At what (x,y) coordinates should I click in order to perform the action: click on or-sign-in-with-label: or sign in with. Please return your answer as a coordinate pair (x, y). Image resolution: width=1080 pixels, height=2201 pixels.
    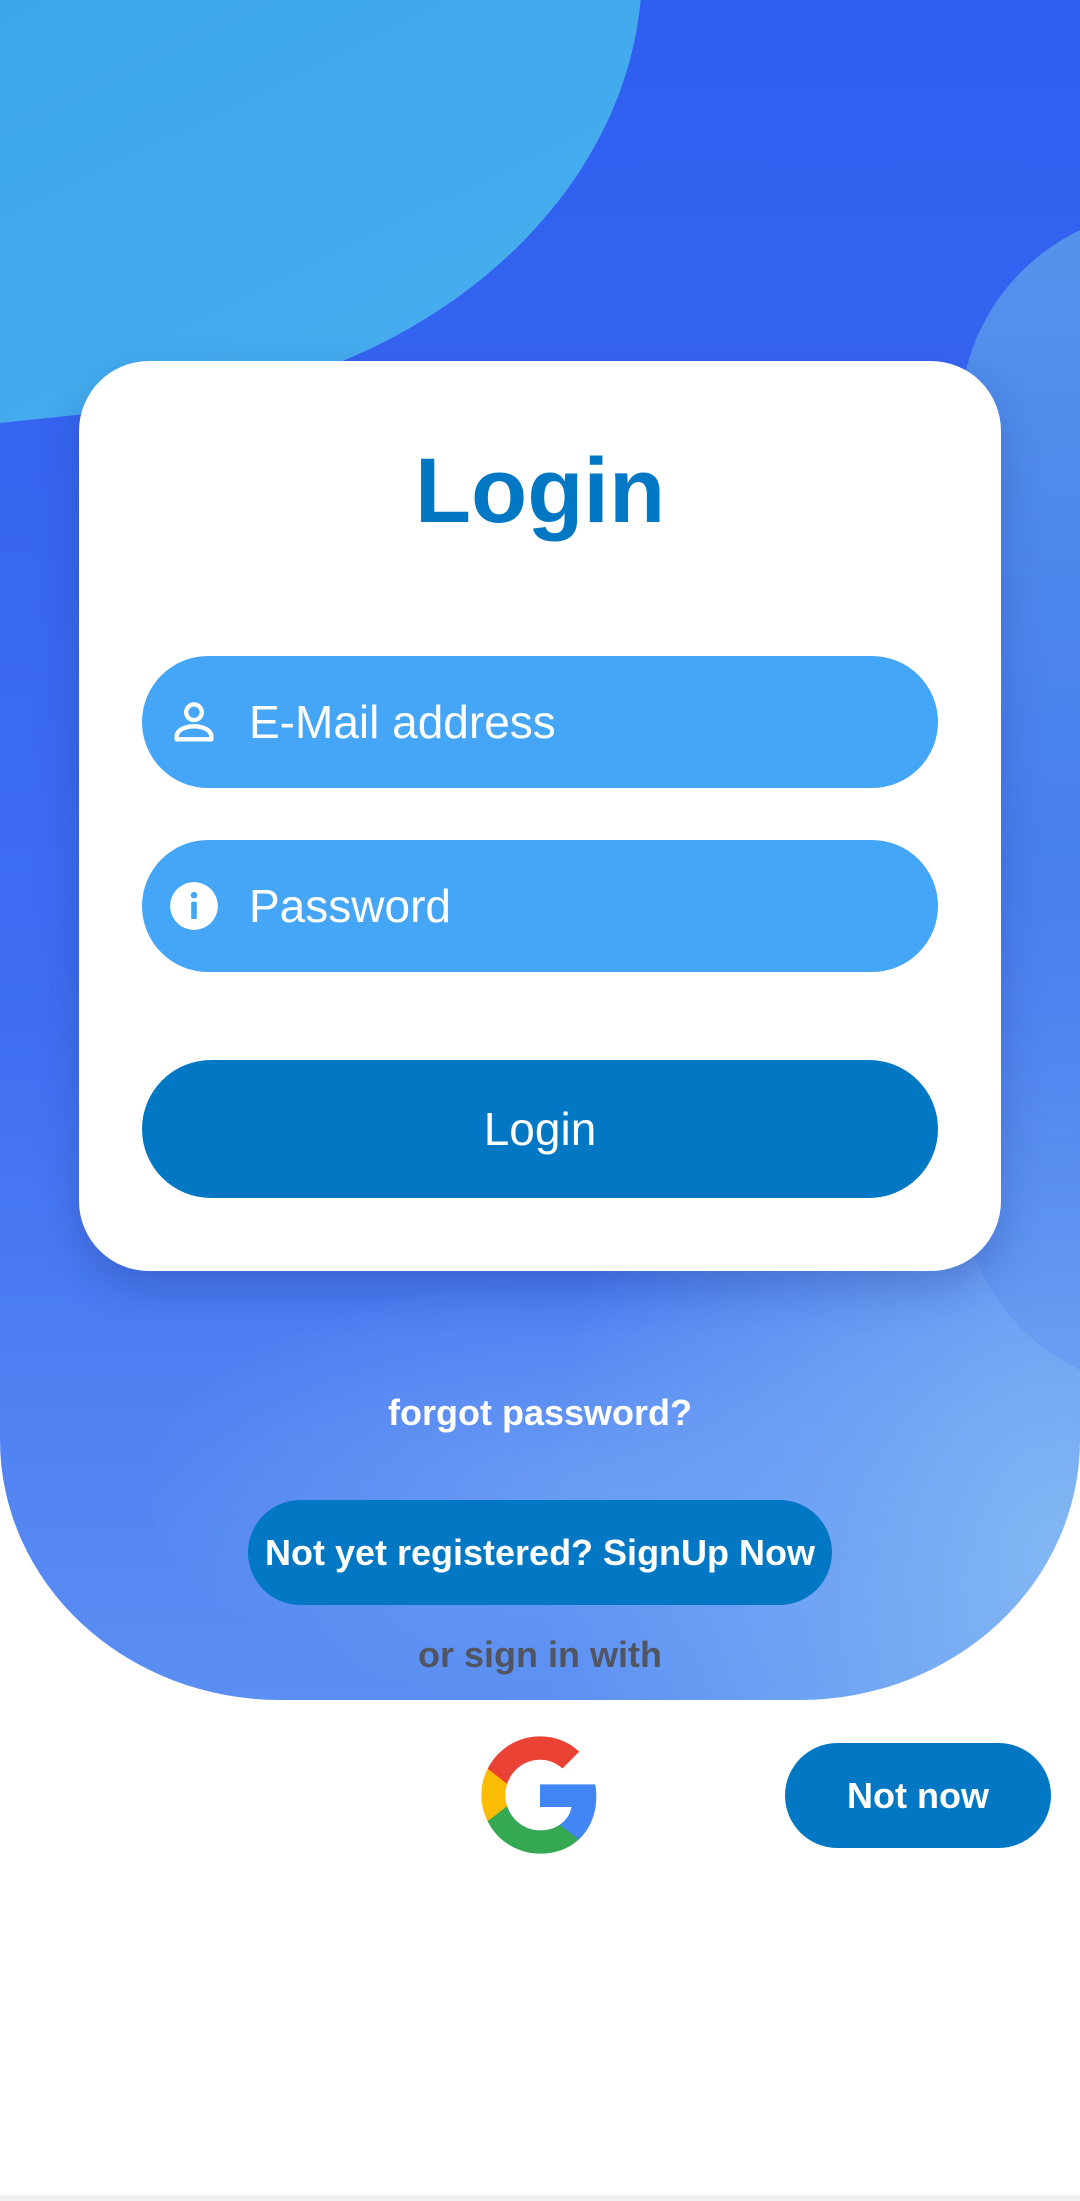
    Looking at the image, I should click on (540, 1654).